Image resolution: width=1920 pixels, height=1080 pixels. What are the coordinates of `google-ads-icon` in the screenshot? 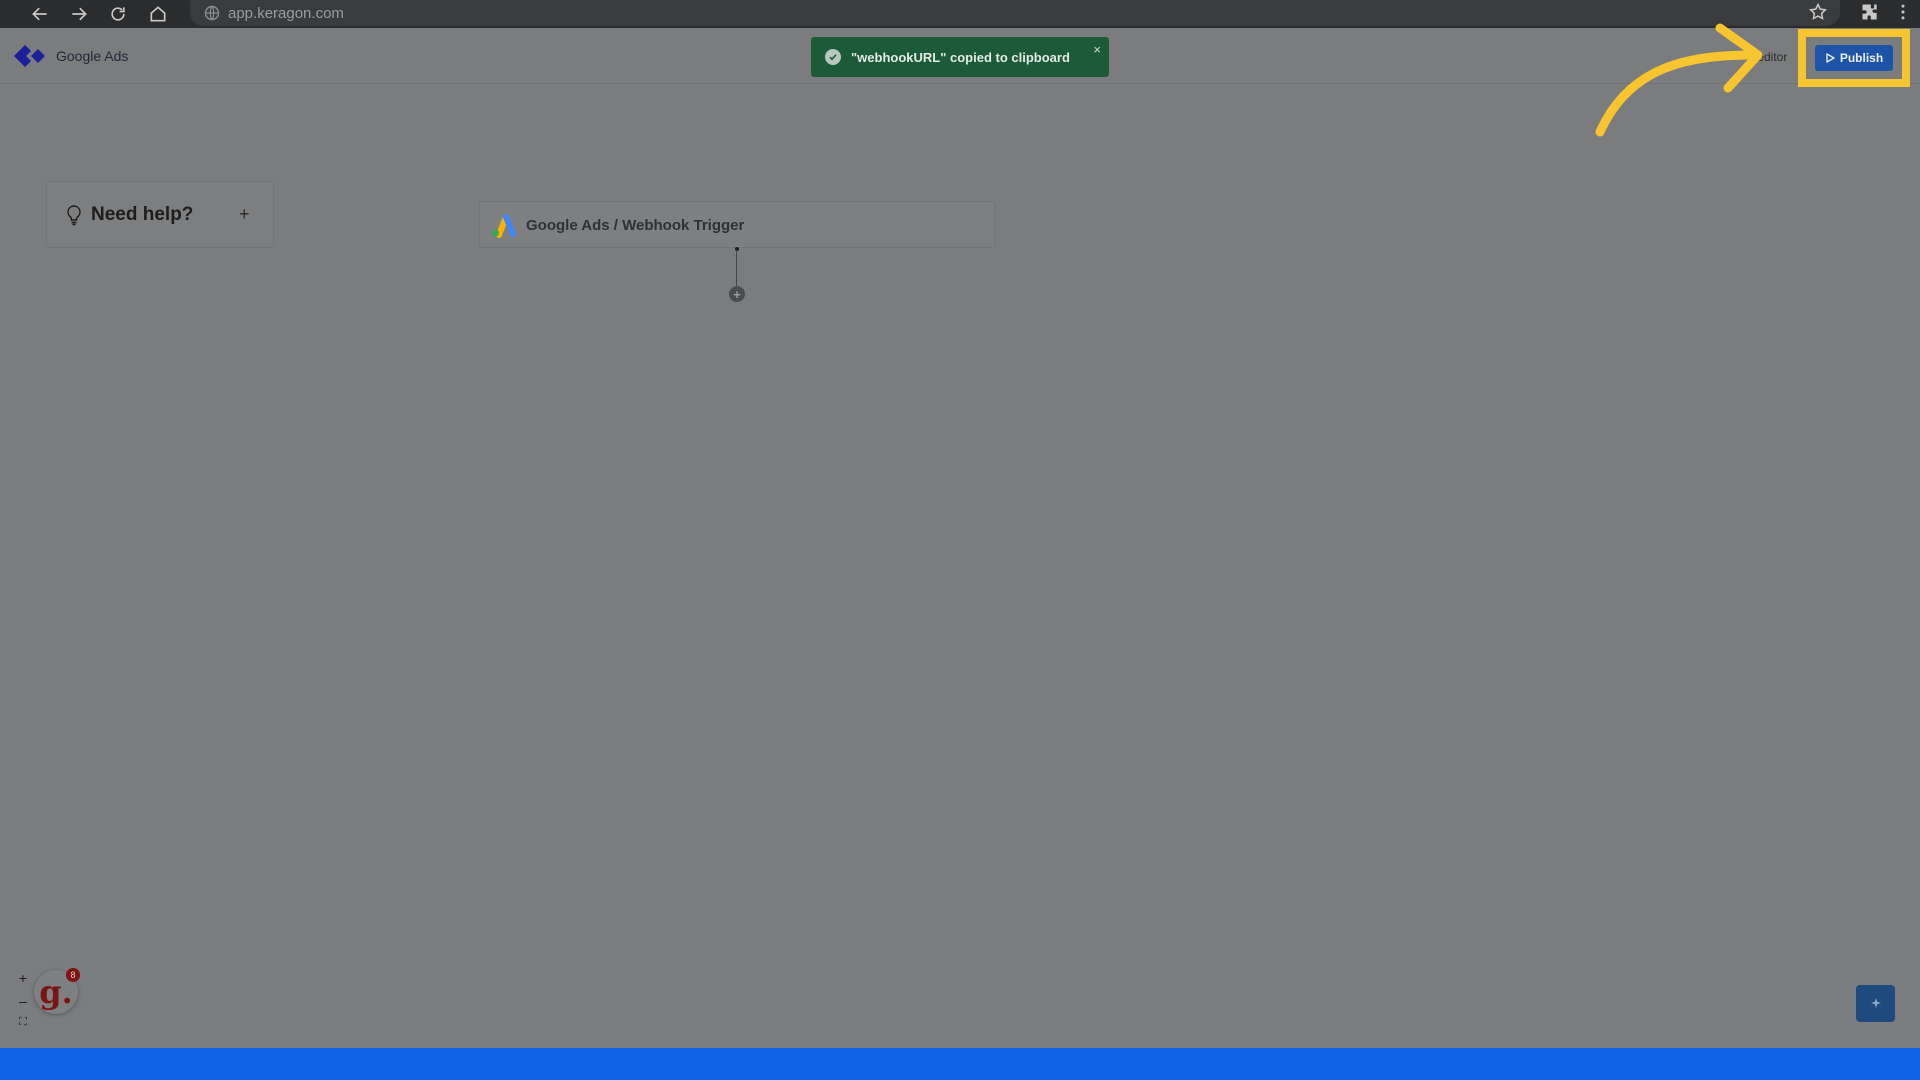 It's located at (504, 226).